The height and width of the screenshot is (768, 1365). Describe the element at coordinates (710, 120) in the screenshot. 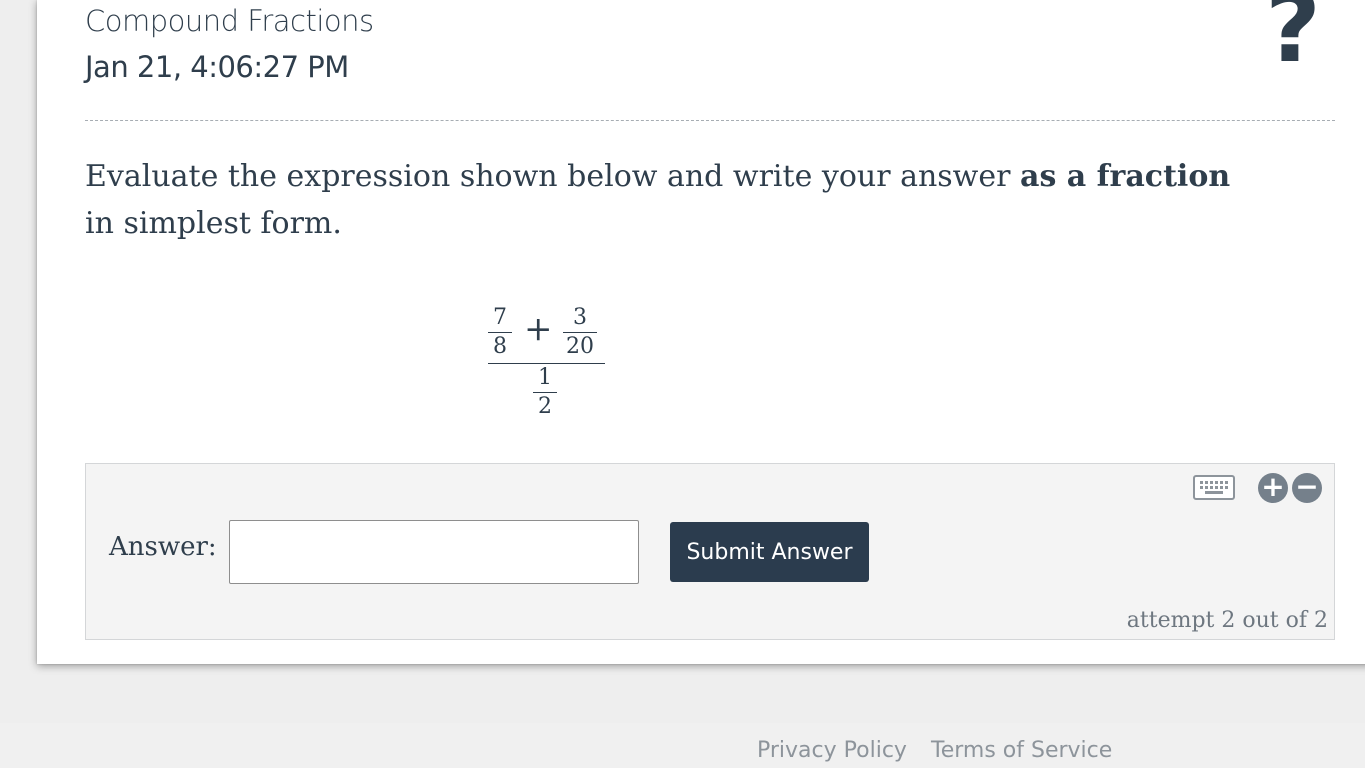

I see `dashed-divider` at that location.